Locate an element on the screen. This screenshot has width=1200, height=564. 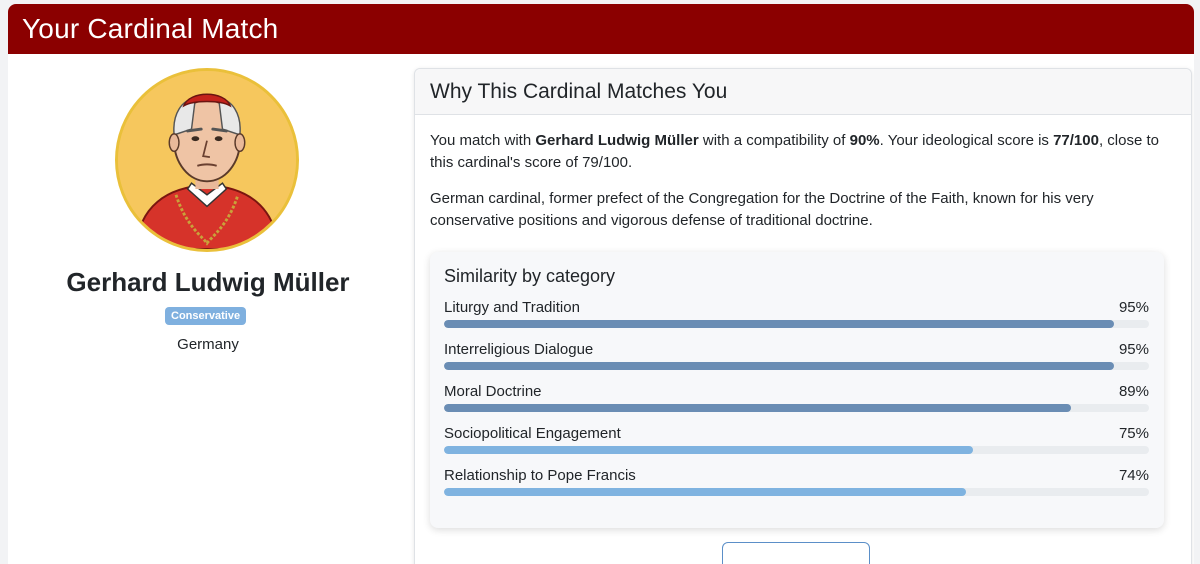
summary-cardinal-name: Gerhard Ludwig Müller is located at coordinates (617, 140).